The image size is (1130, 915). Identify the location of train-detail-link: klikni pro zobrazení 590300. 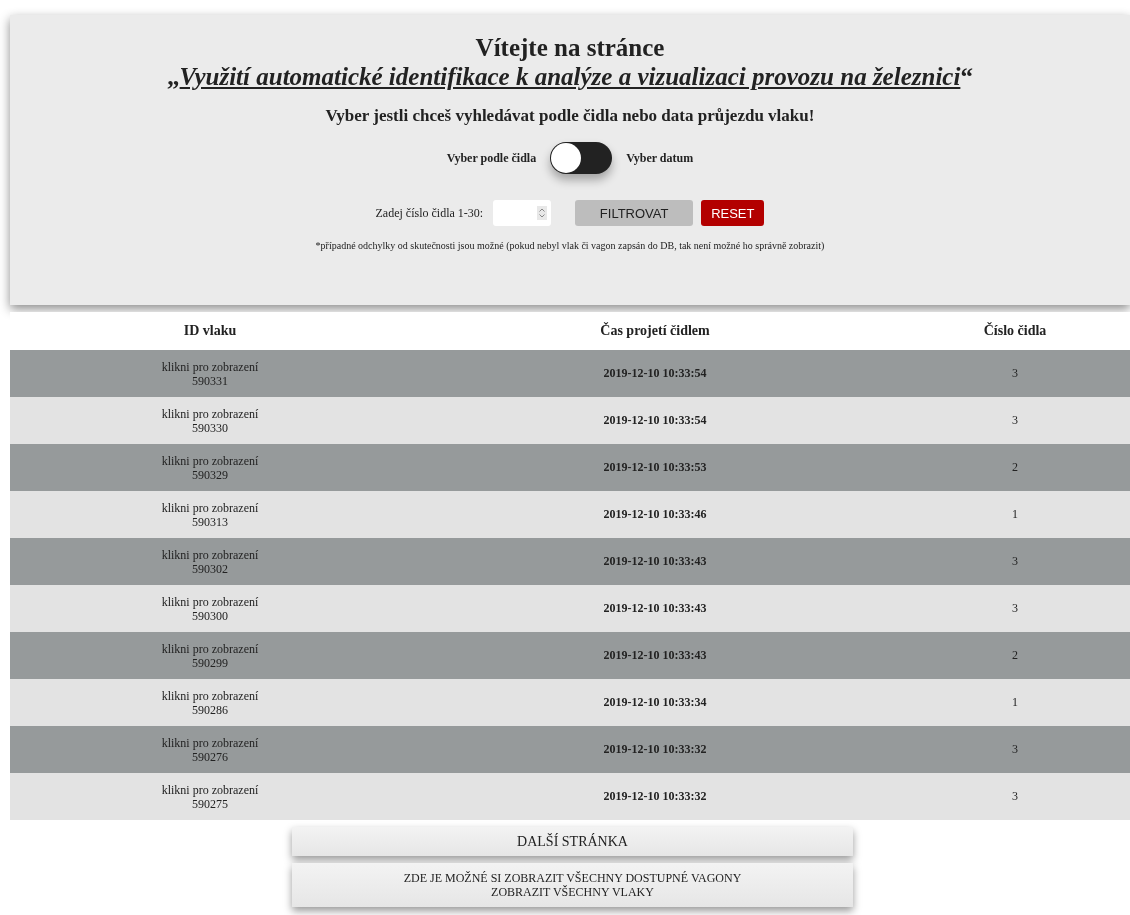
(210, 608).